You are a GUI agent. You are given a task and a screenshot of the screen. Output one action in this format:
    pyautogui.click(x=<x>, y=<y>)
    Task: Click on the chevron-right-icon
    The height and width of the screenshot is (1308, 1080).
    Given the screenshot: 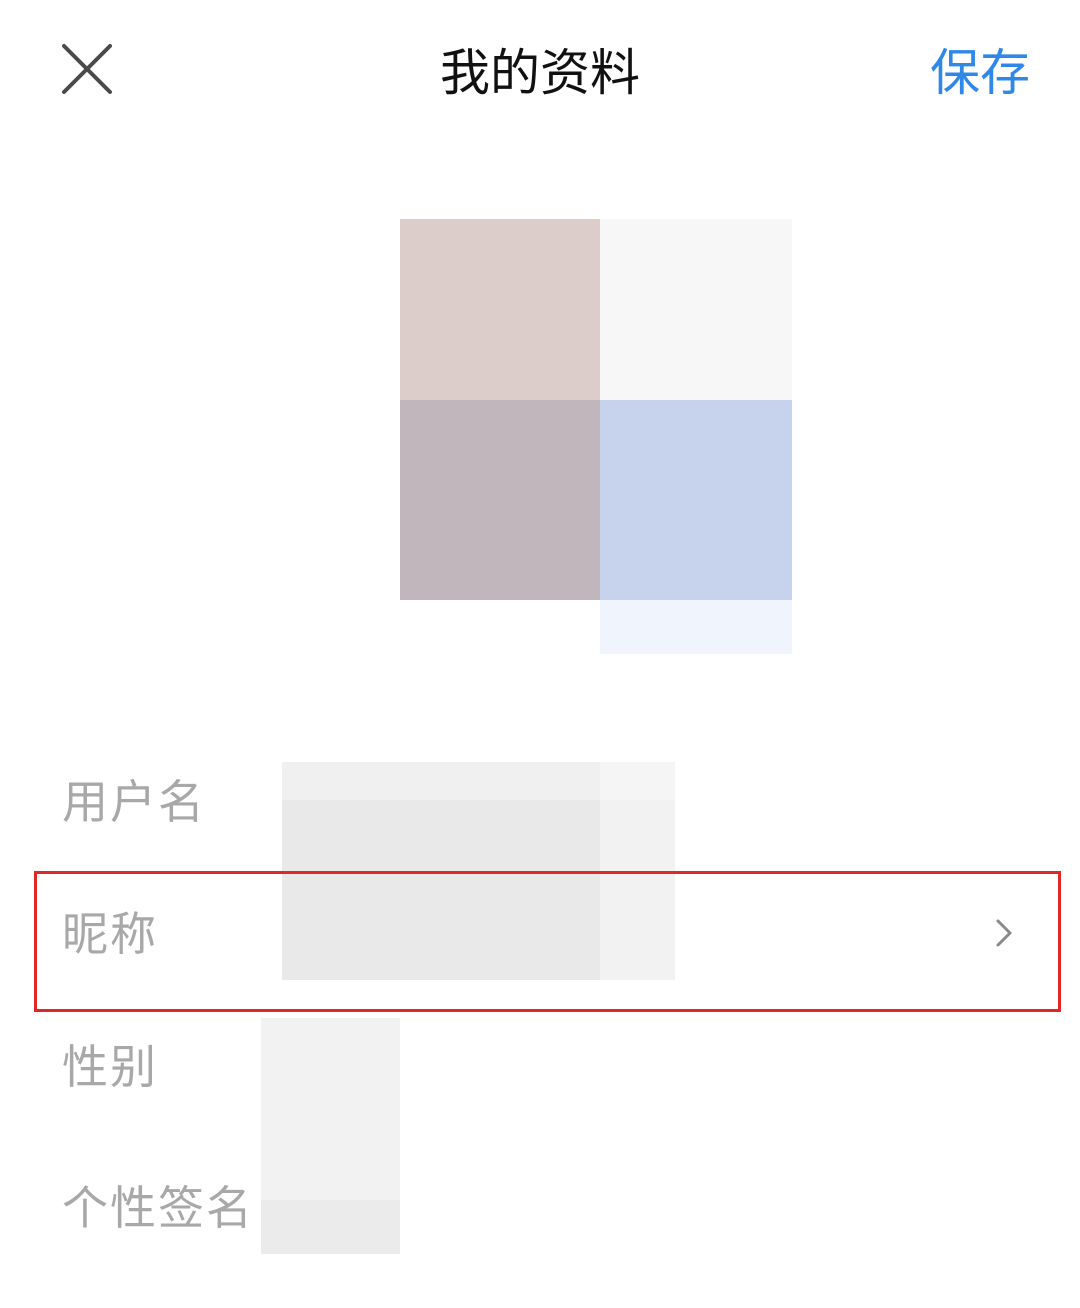 What is the action you would take?
    pyautogui.click(x=1004, y=933)
    